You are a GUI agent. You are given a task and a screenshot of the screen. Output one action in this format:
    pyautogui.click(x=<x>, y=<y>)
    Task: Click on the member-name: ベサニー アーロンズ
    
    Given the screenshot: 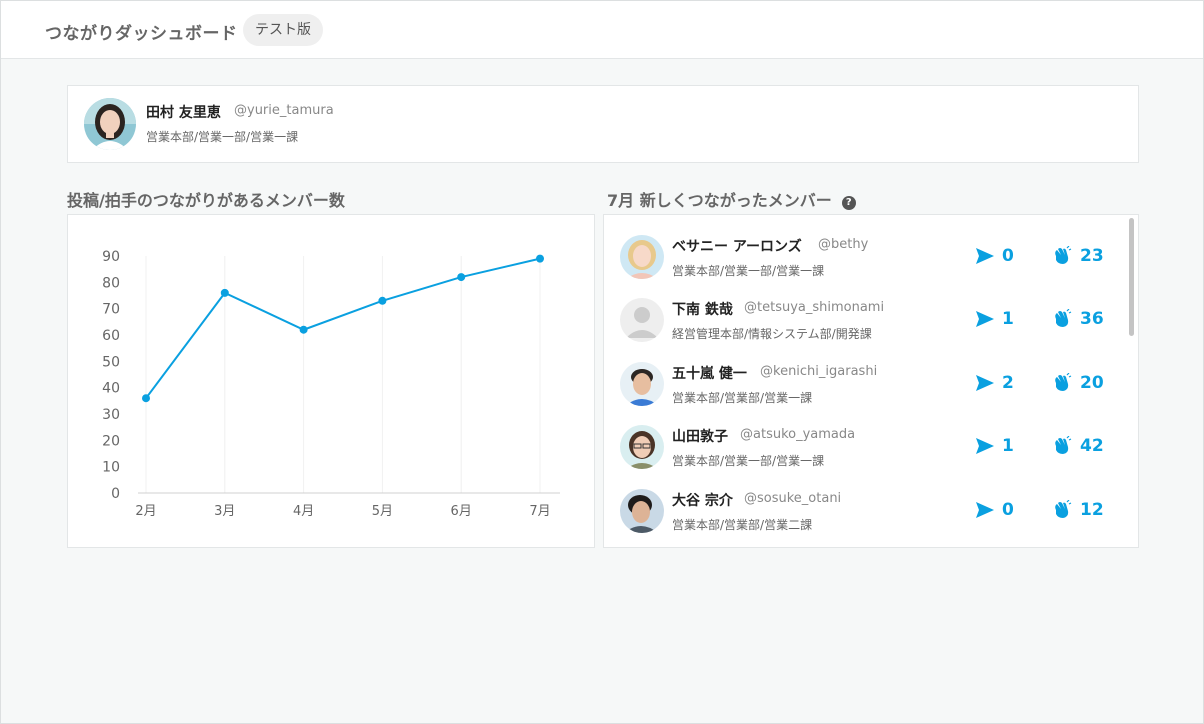 What is the action you would take?
    pyautogui.click(x=737, y=246)
    